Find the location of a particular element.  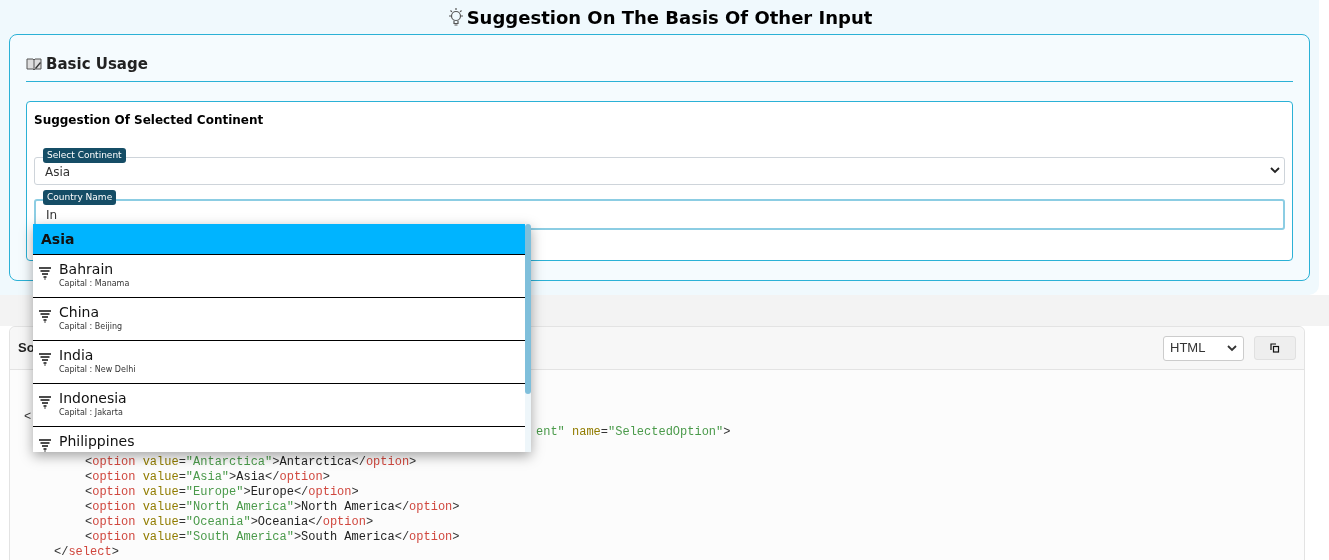

demo-title: Suggestion Of Selected Continent is located at coordinates (149, 120).